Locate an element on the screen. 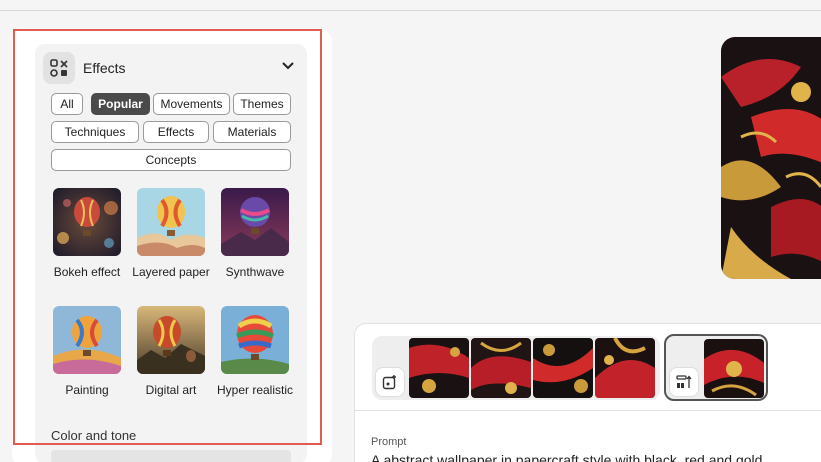 The image size is (821, 462). style-bokeh-effect-thumbnail is located at coordinates (87, 222).